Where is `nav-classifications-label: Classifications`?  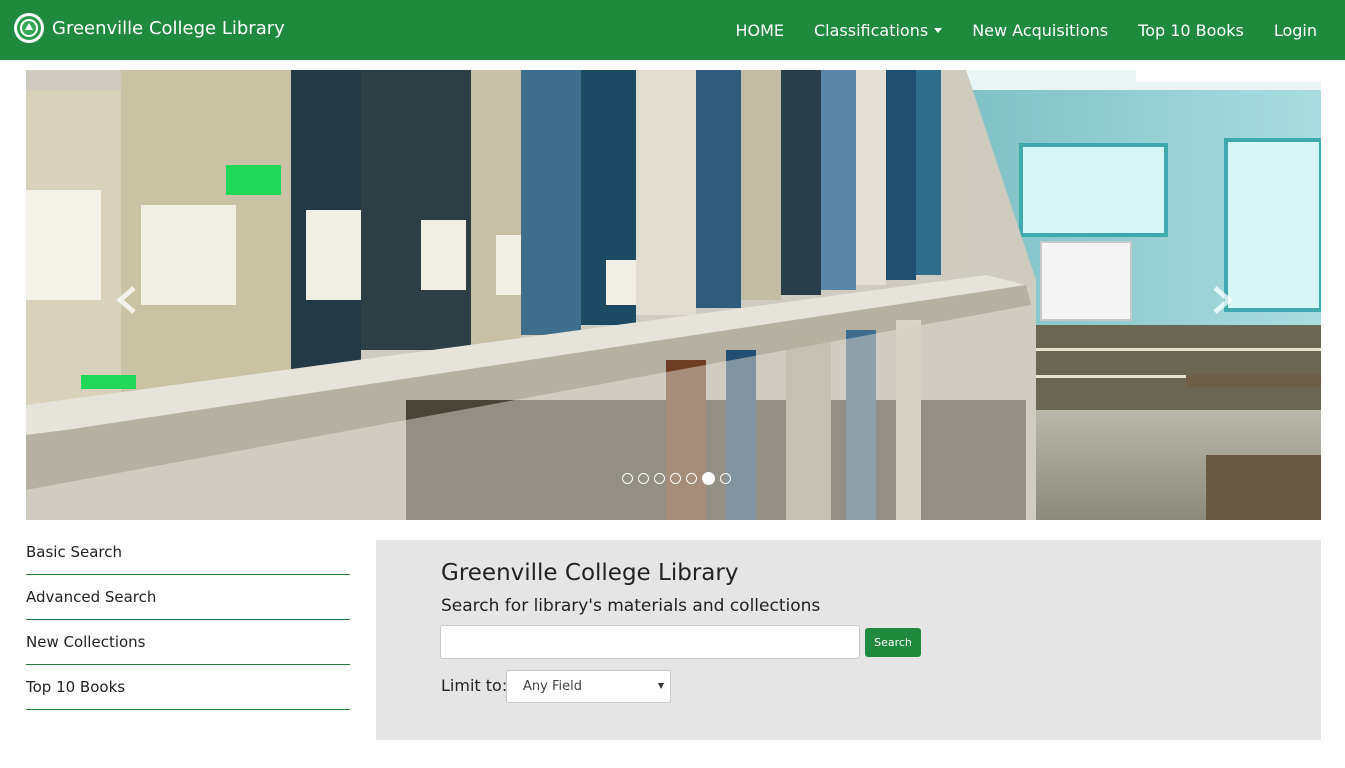
nav-classifications-label: Classifications is located at coordinates (871, 30).